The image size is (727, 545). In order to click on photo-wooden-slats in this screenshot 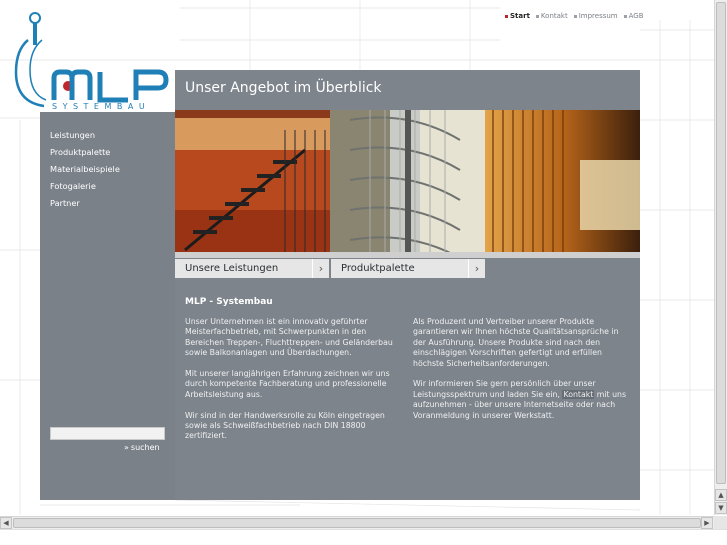, I will do `click(562, 184)`.